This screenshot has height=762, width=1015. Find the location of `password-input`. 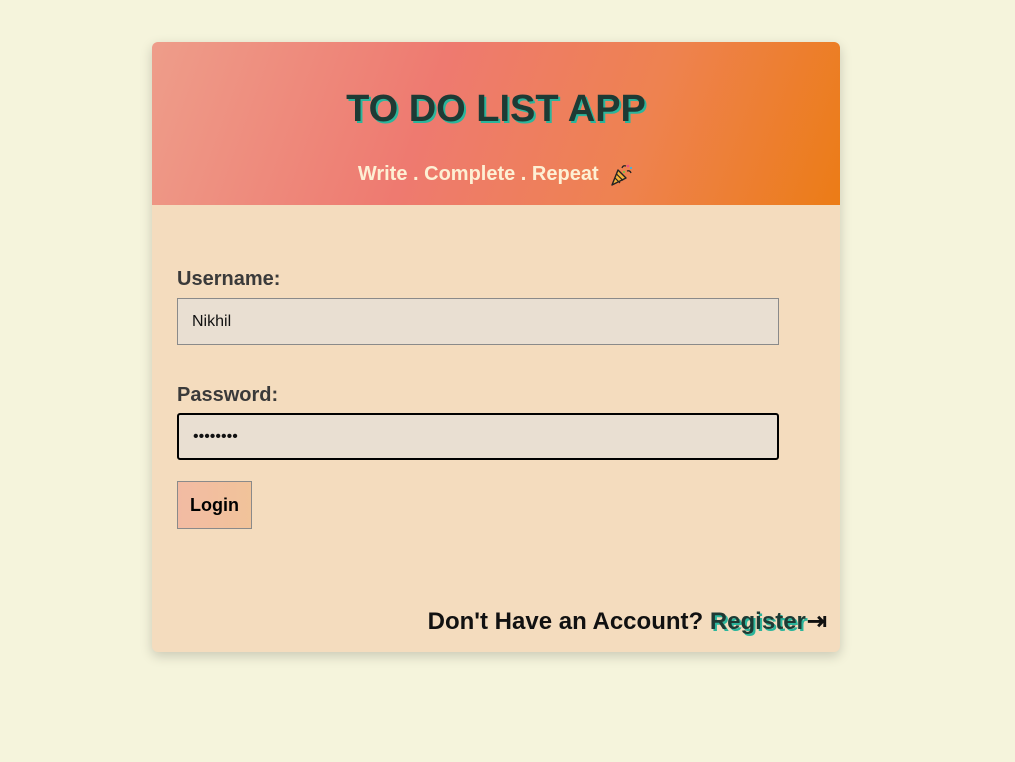

password-input is located at coordinates (478, 436).